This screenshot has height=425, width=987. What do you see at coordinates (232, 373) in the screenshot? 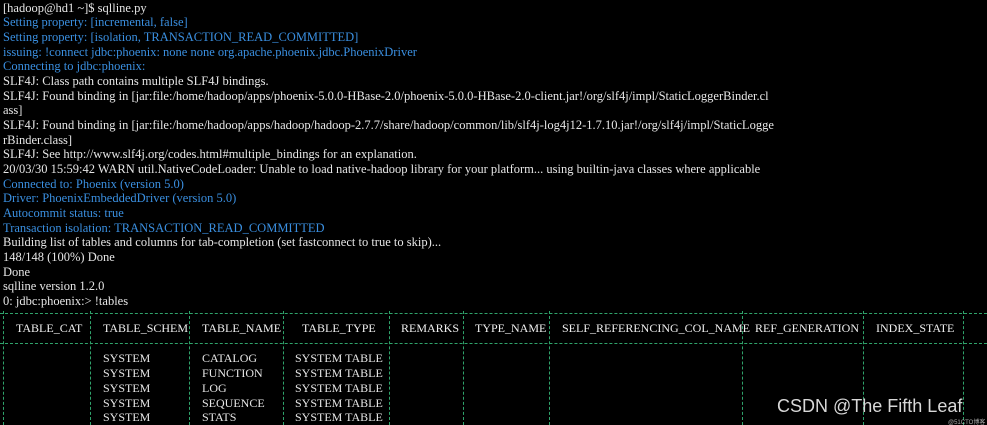
I see `cell-table-name: FUNCTION` at bounding box center [232, 373].